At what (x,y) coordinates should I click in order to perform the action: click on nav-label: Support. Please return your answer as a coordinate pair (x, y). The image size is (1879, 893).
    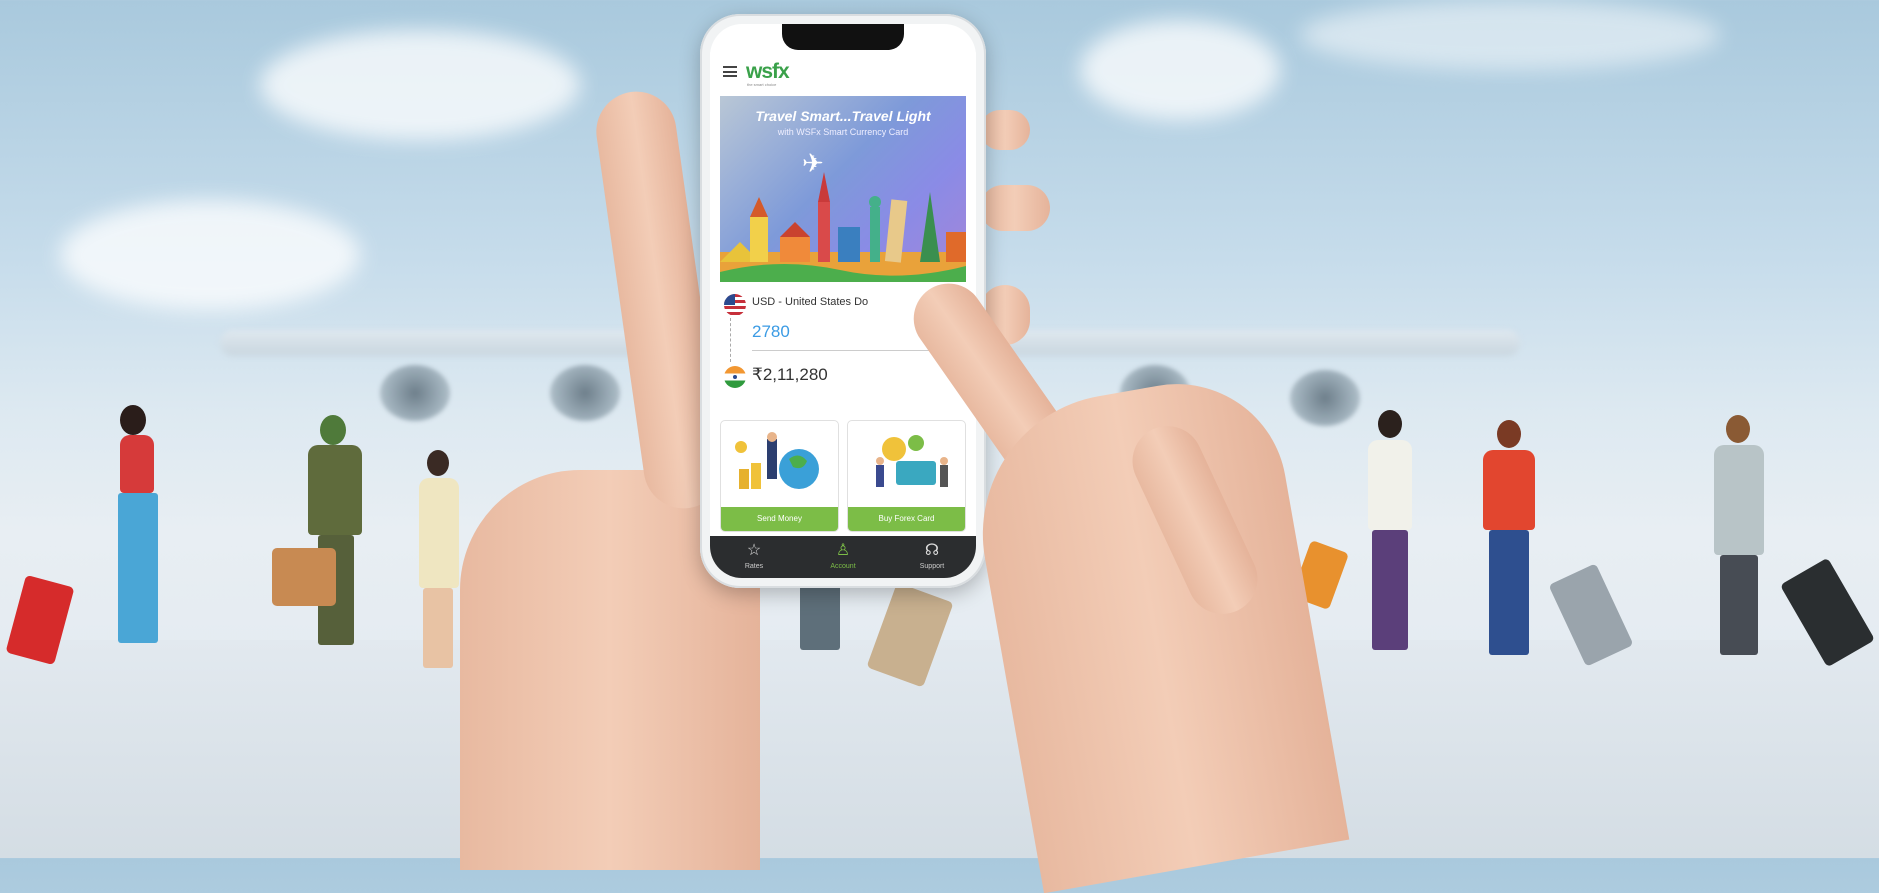
    Looking at the image, I should click on (932, 566).